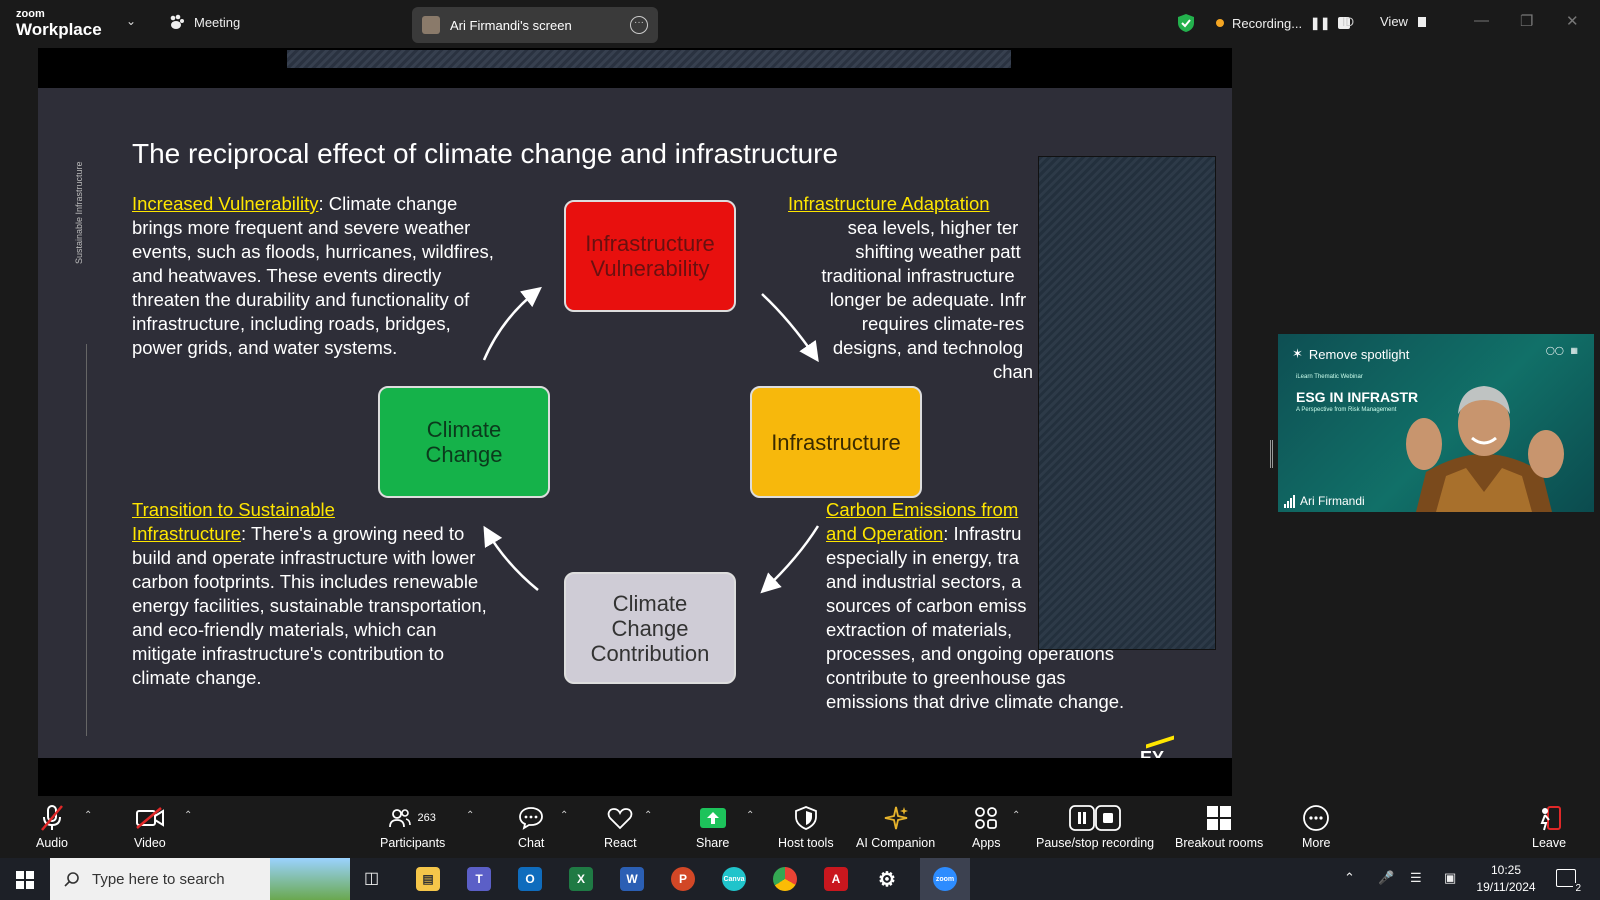 Image resolution: width=1600 pixels, height=900 pixels. I want to click on more-icon, so click(1316, 818).